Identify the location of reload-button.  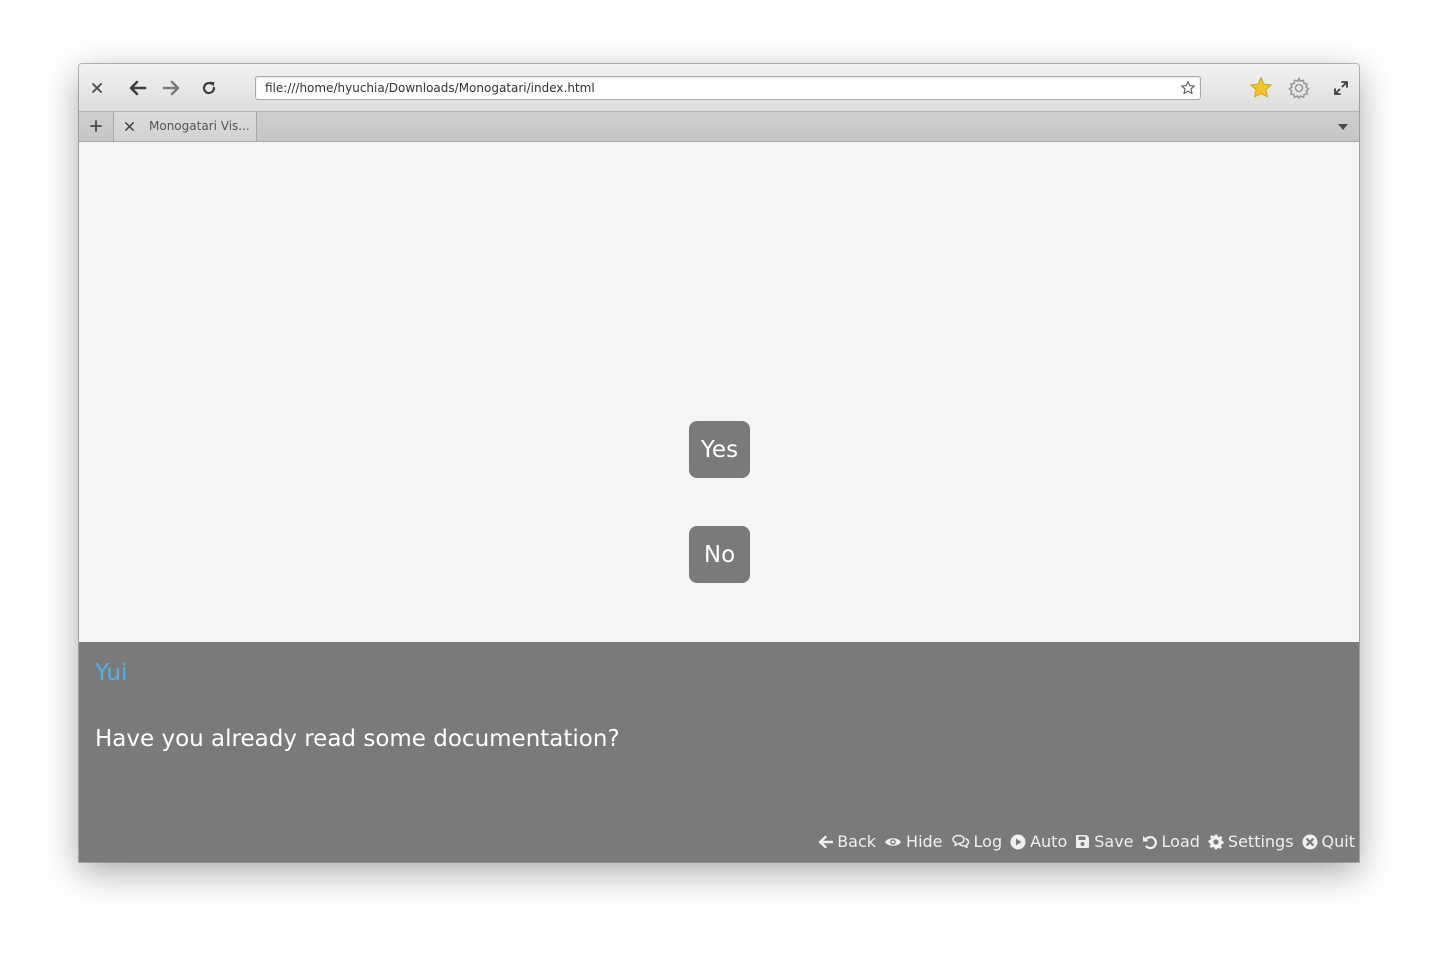
(209, 88).